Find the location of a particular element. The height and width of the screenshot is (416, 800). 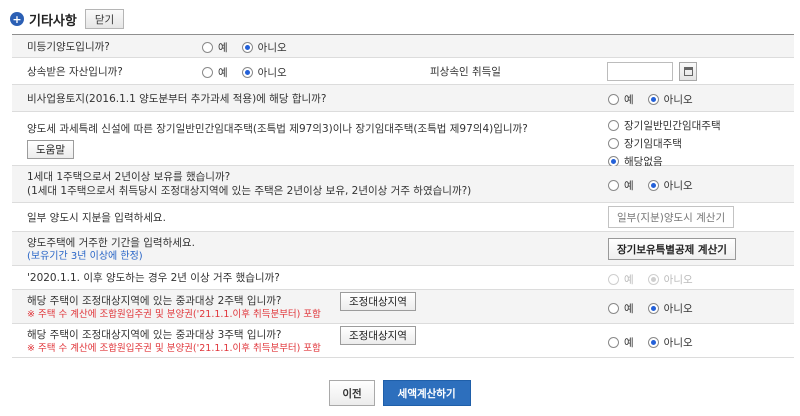

row-inherited: 상속받은 자산입니까? 예 아니오 피상속인 취득일 is located at coordinates (403, 71).